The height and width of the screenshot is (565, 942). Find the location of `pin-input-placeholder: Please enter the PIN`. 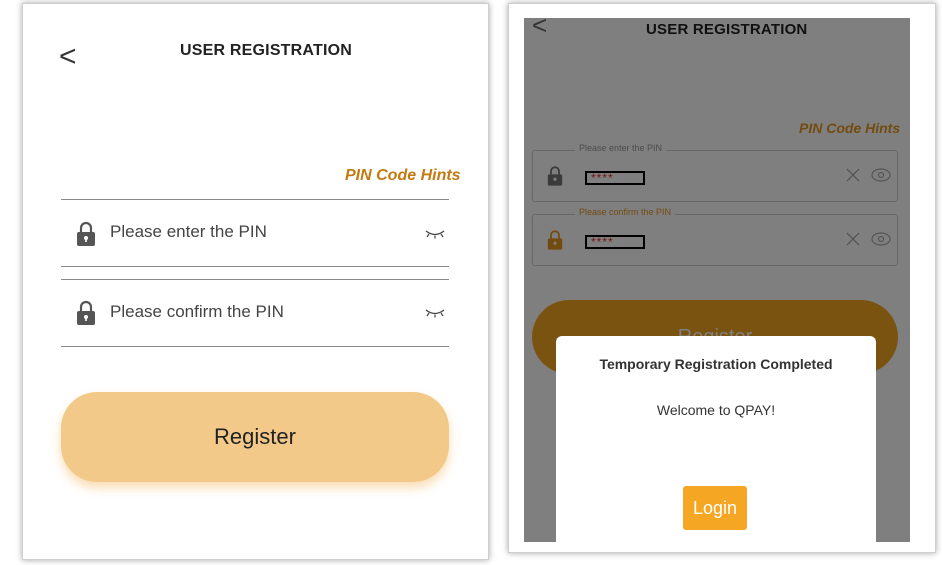

pin-input-placeholder: Please enter the PIN is located at coordinates (188, 231).